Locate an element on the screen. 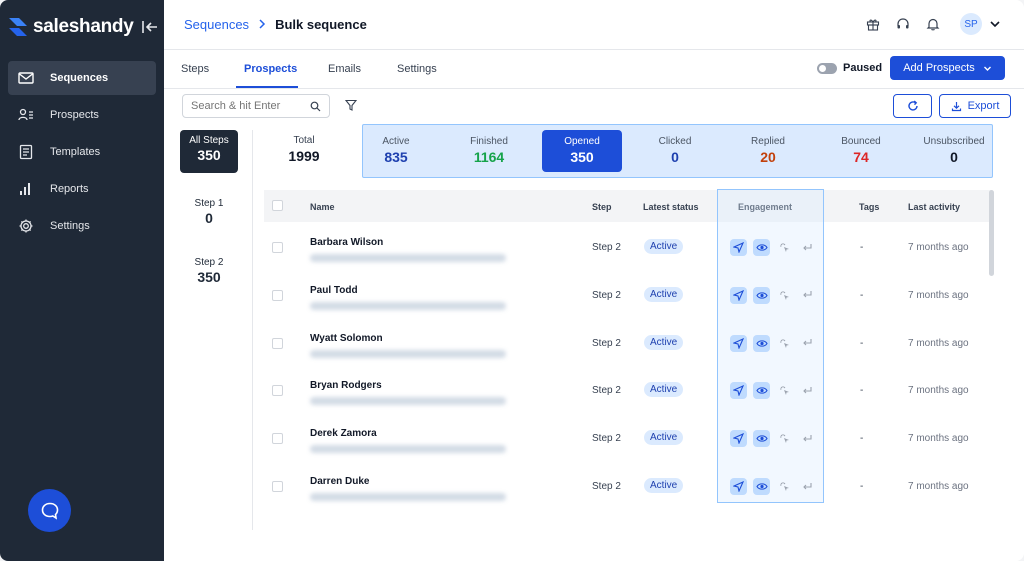 The image size is (1024, 561). tab-prospects: Prospects is located at coordinates (270, 69).